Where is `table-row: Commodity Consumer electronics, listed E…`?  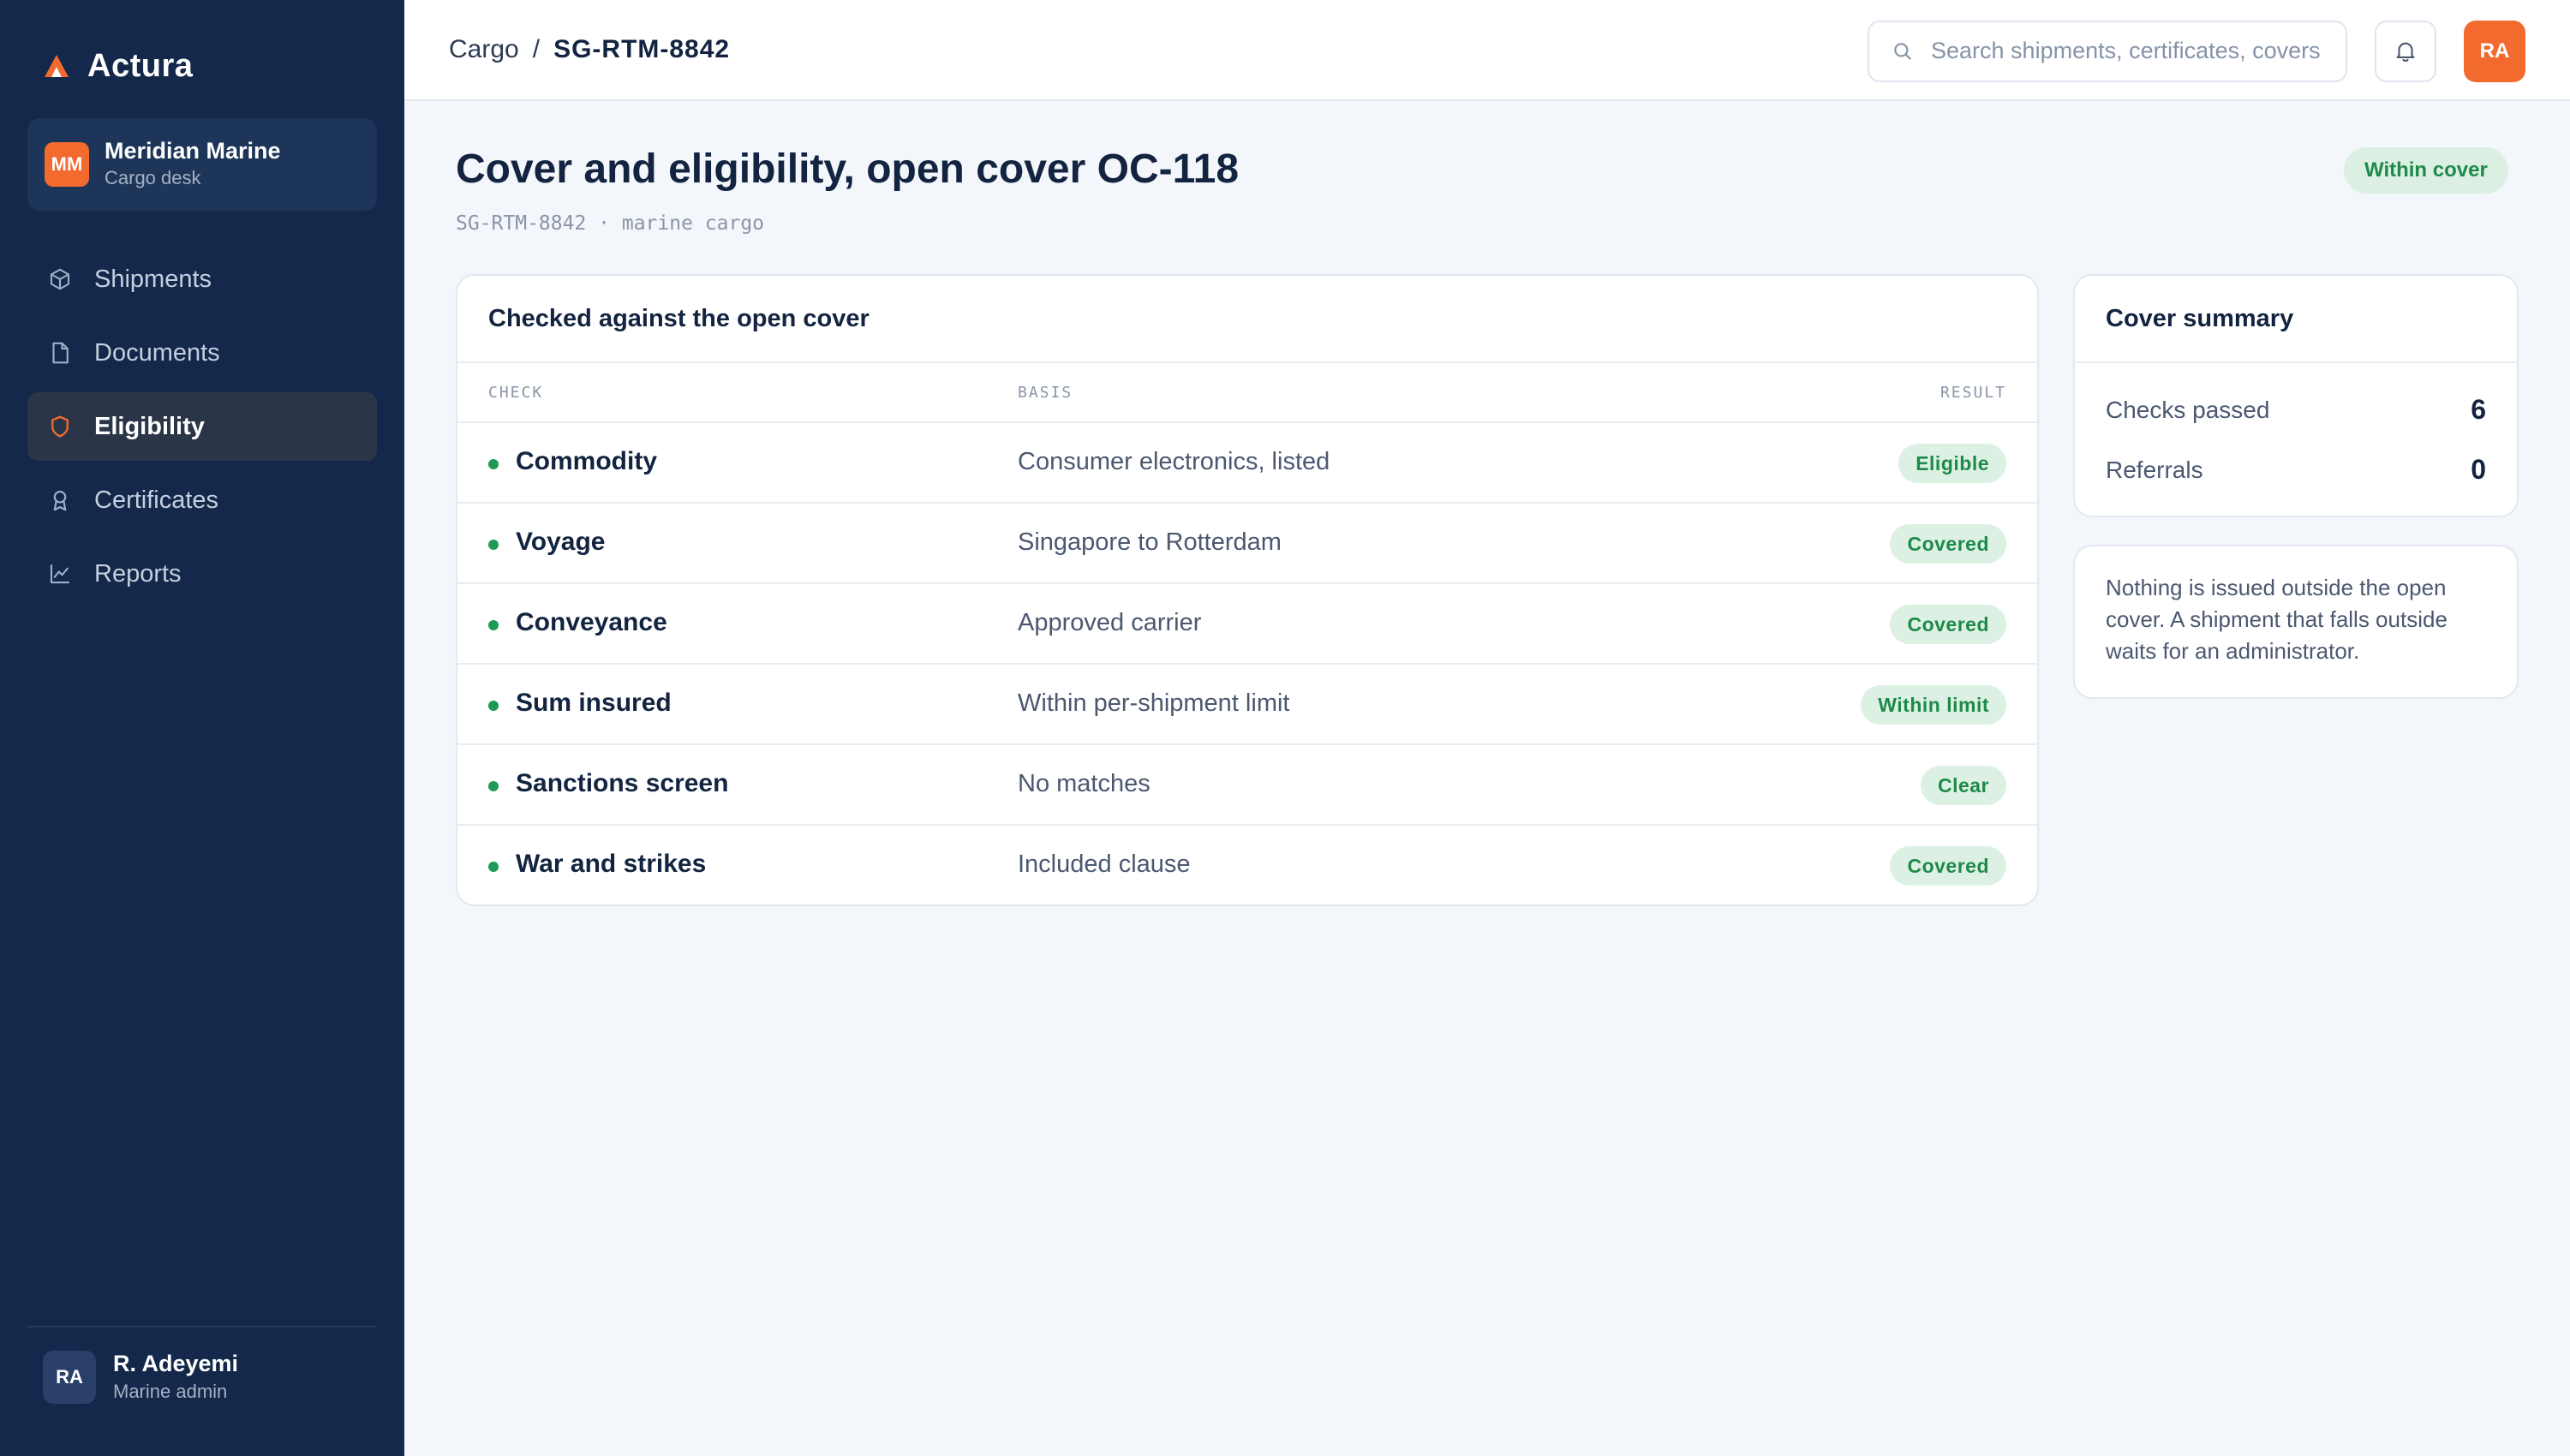
table-row: Commodity Consumer electronics, listed E… is located at coordinates (1247, 464).